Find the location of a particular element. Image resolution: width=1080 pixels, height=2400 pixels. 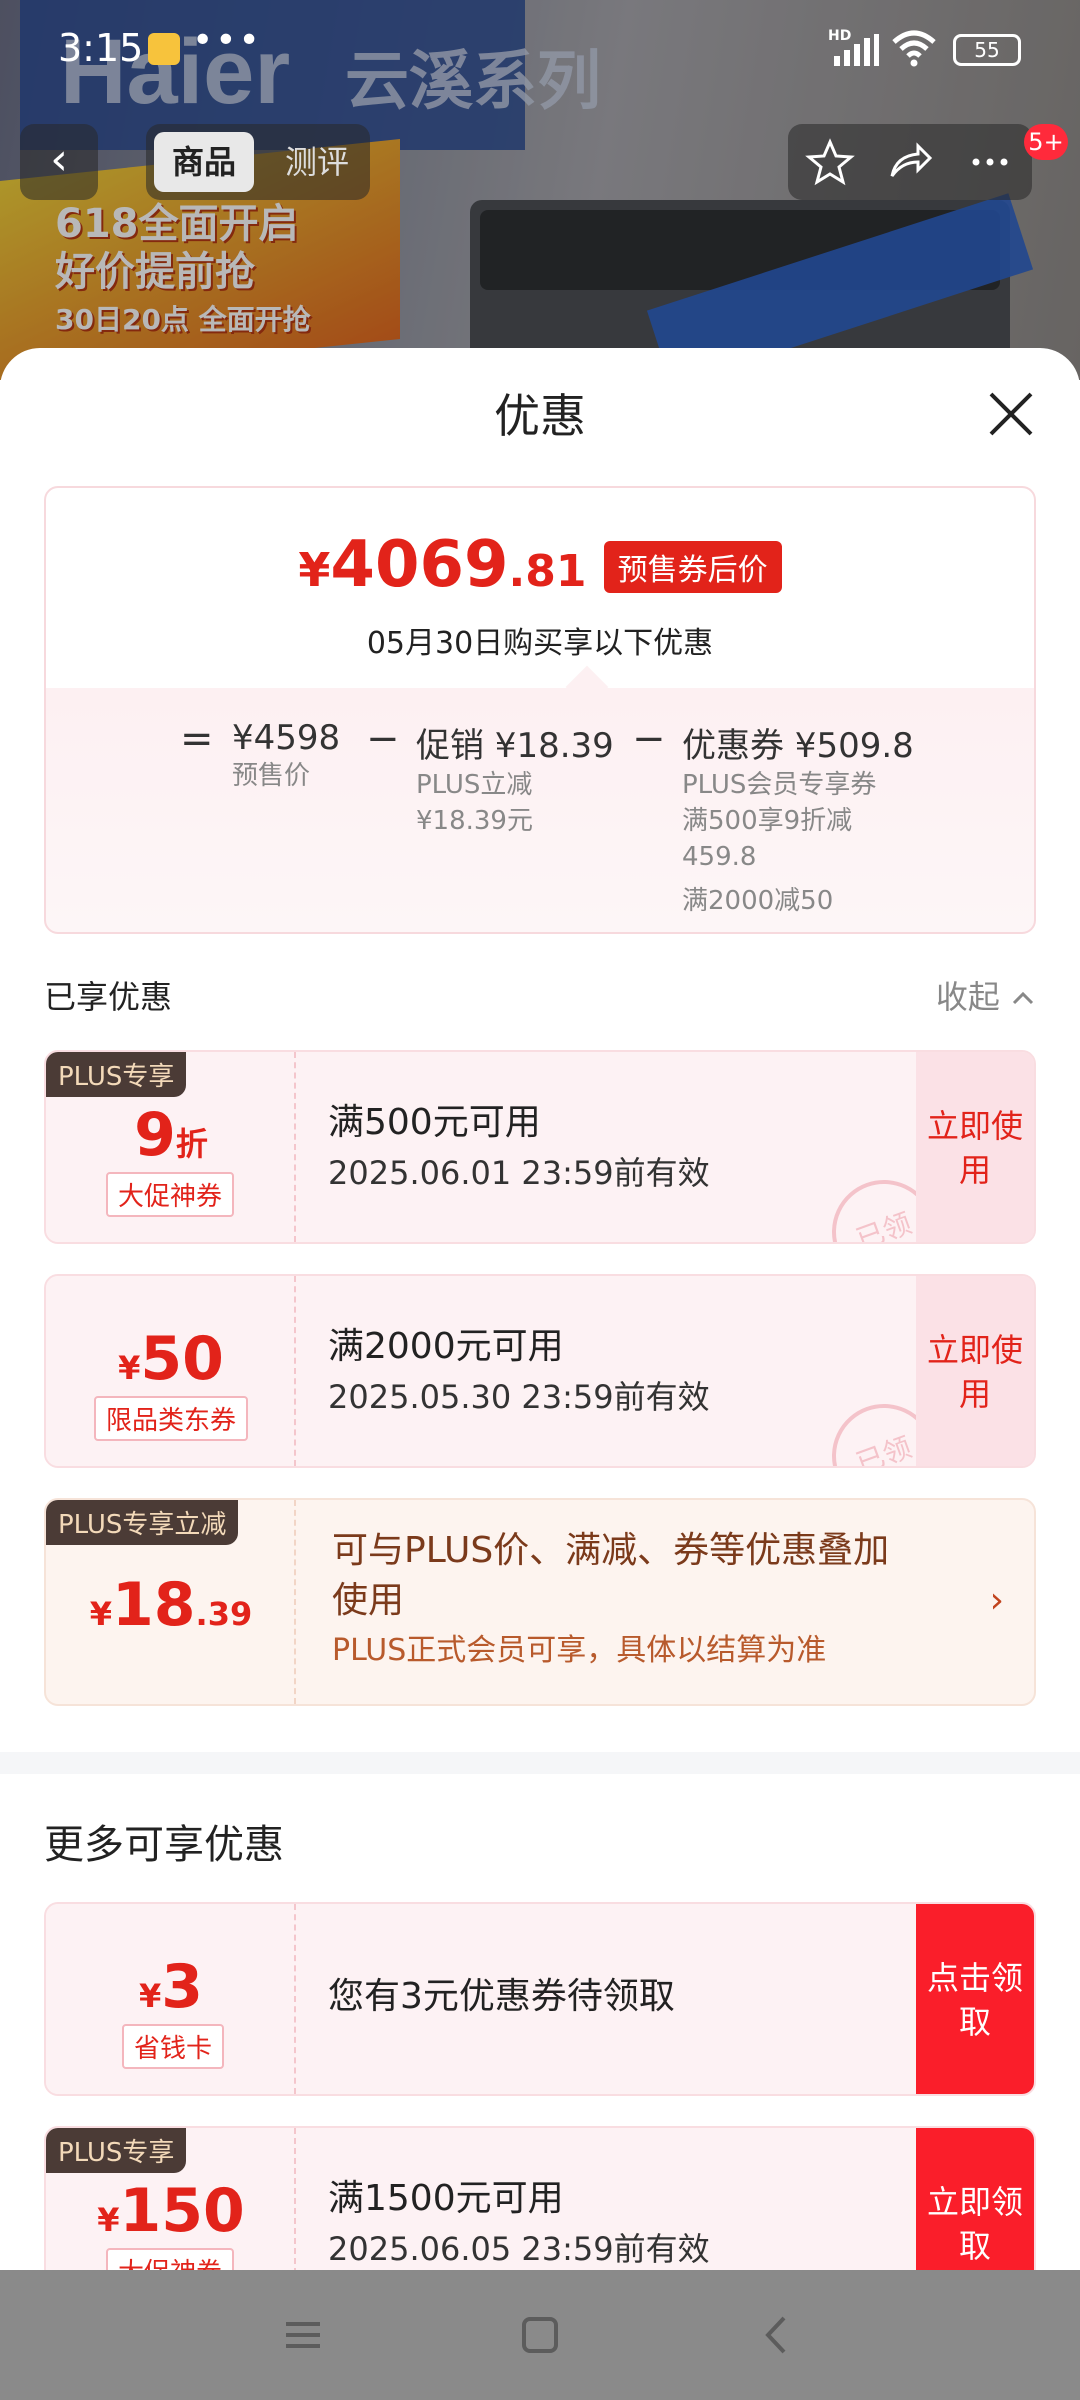

coupon-amount: 9折 is located at coordinates (171, 1135).